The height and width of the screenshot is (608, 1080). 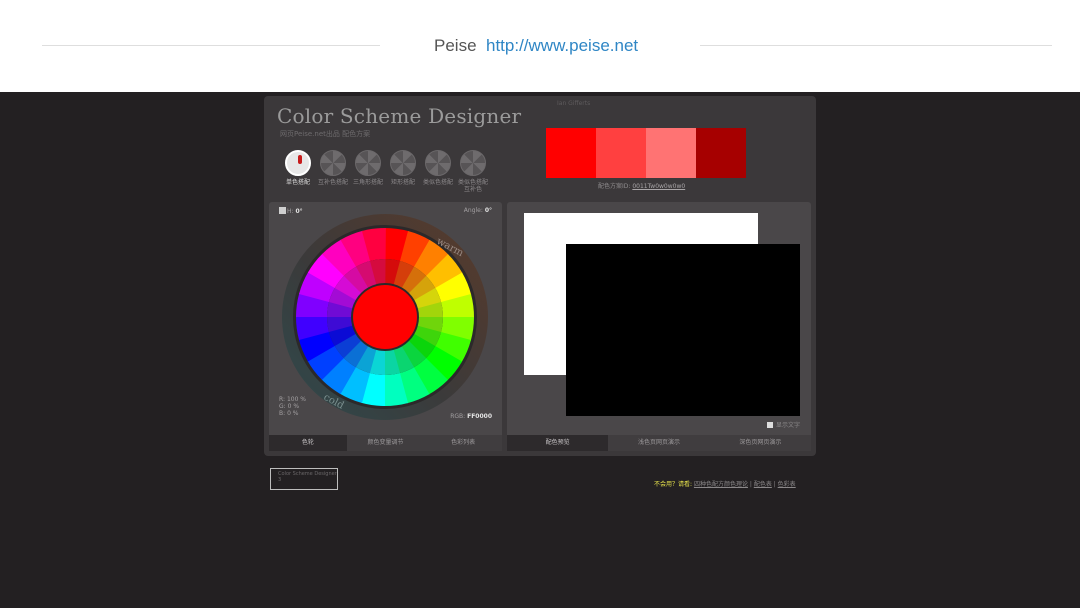 What do you see at coordinates (574, 103) in the screenshot?
I see `author-tagline: Ian Gifferts` at bounding box center [574, 103].